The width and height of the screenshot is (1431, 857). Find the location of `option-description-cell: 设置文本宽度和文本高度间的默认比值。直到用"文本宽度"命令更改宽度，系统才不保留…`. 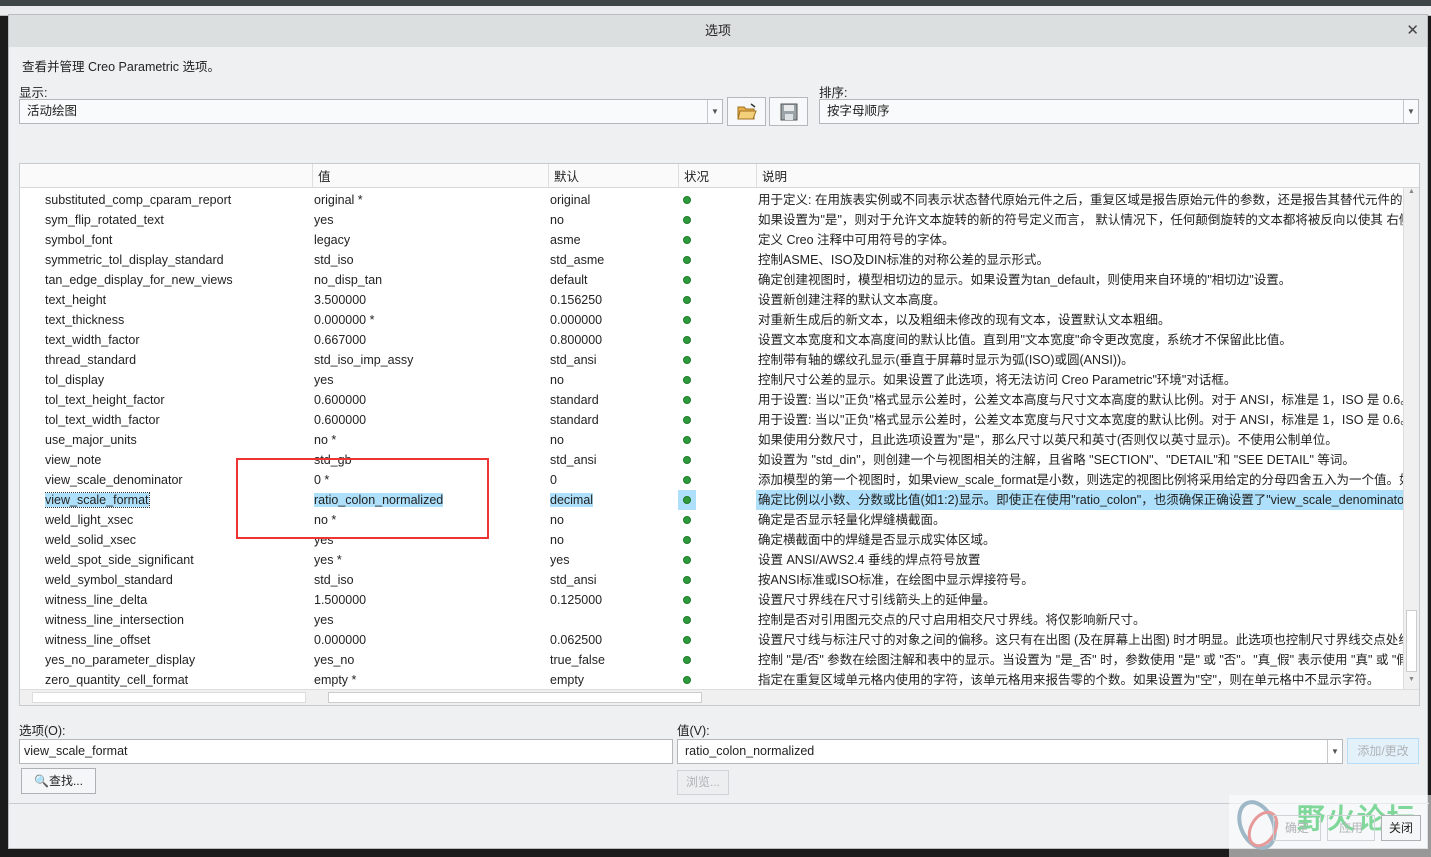

option-description-cell: 设置文本宽度和文本高度间的默认比值。直到用"文本宽度"命令更改宽度，系统才不保留… is located at coordinates (1081, 340).